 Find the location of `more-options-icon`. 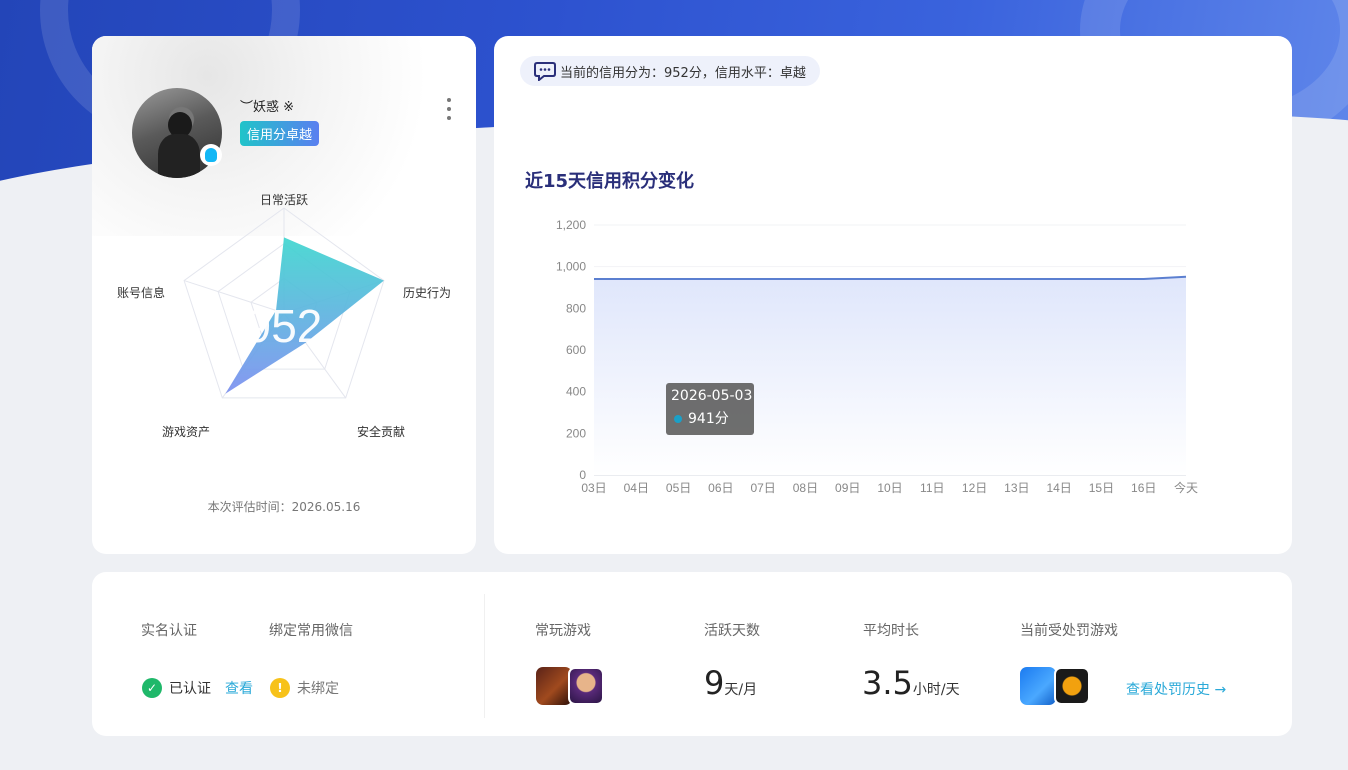

more-options-icon is located at coordinates (449, 109).